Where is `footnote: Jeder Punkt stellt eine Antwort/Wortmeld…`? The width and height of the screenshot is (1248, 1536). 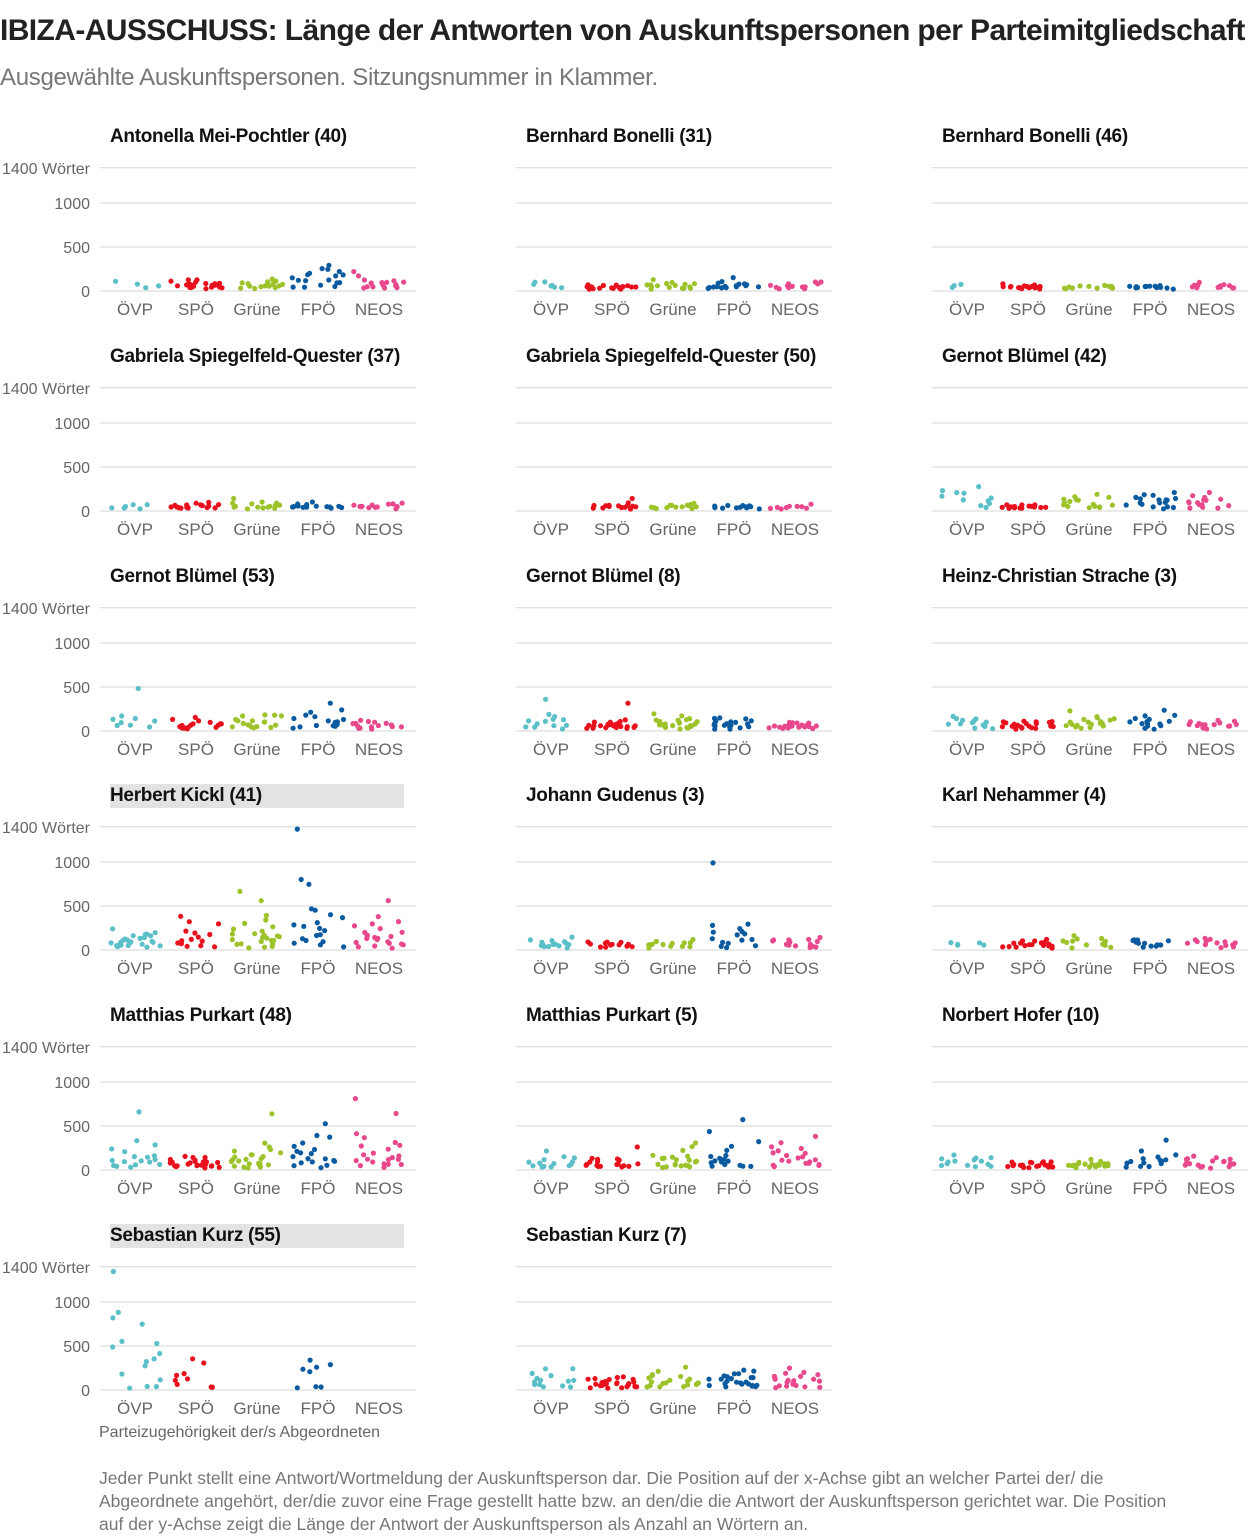 footnote: Jeder Punkt stellt eine Antwort/Wortmeld… is located at coordinates (633, 1501).